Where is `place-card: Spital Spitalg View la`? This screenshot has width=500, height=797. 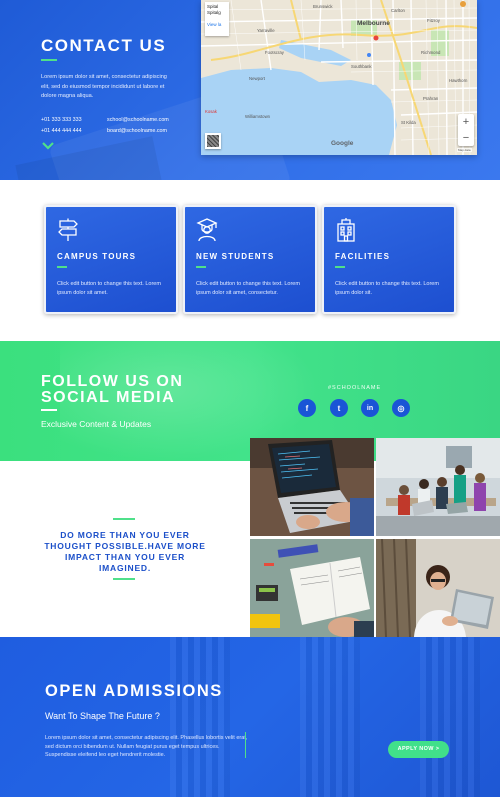 place-card: Spital Spitalg View la is located at coordinates (217, 19).